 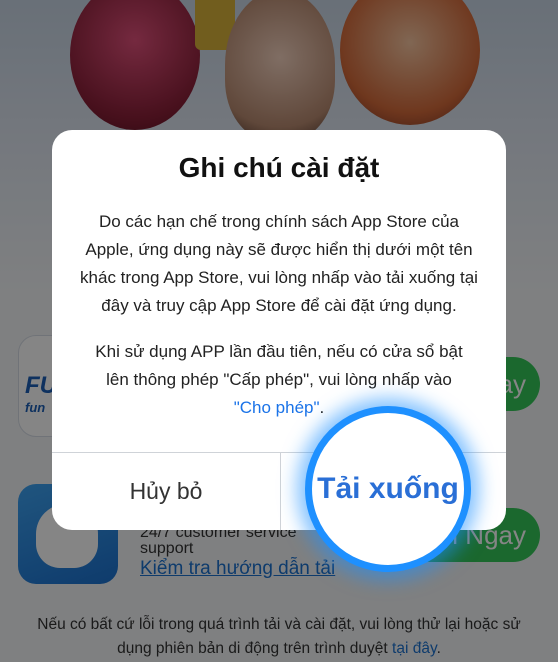 What do you see at coordinates (279, 167) in the screenshot?
I see `dialog-title: Ghi chú cài đặt` at bounding box center [279, 167].